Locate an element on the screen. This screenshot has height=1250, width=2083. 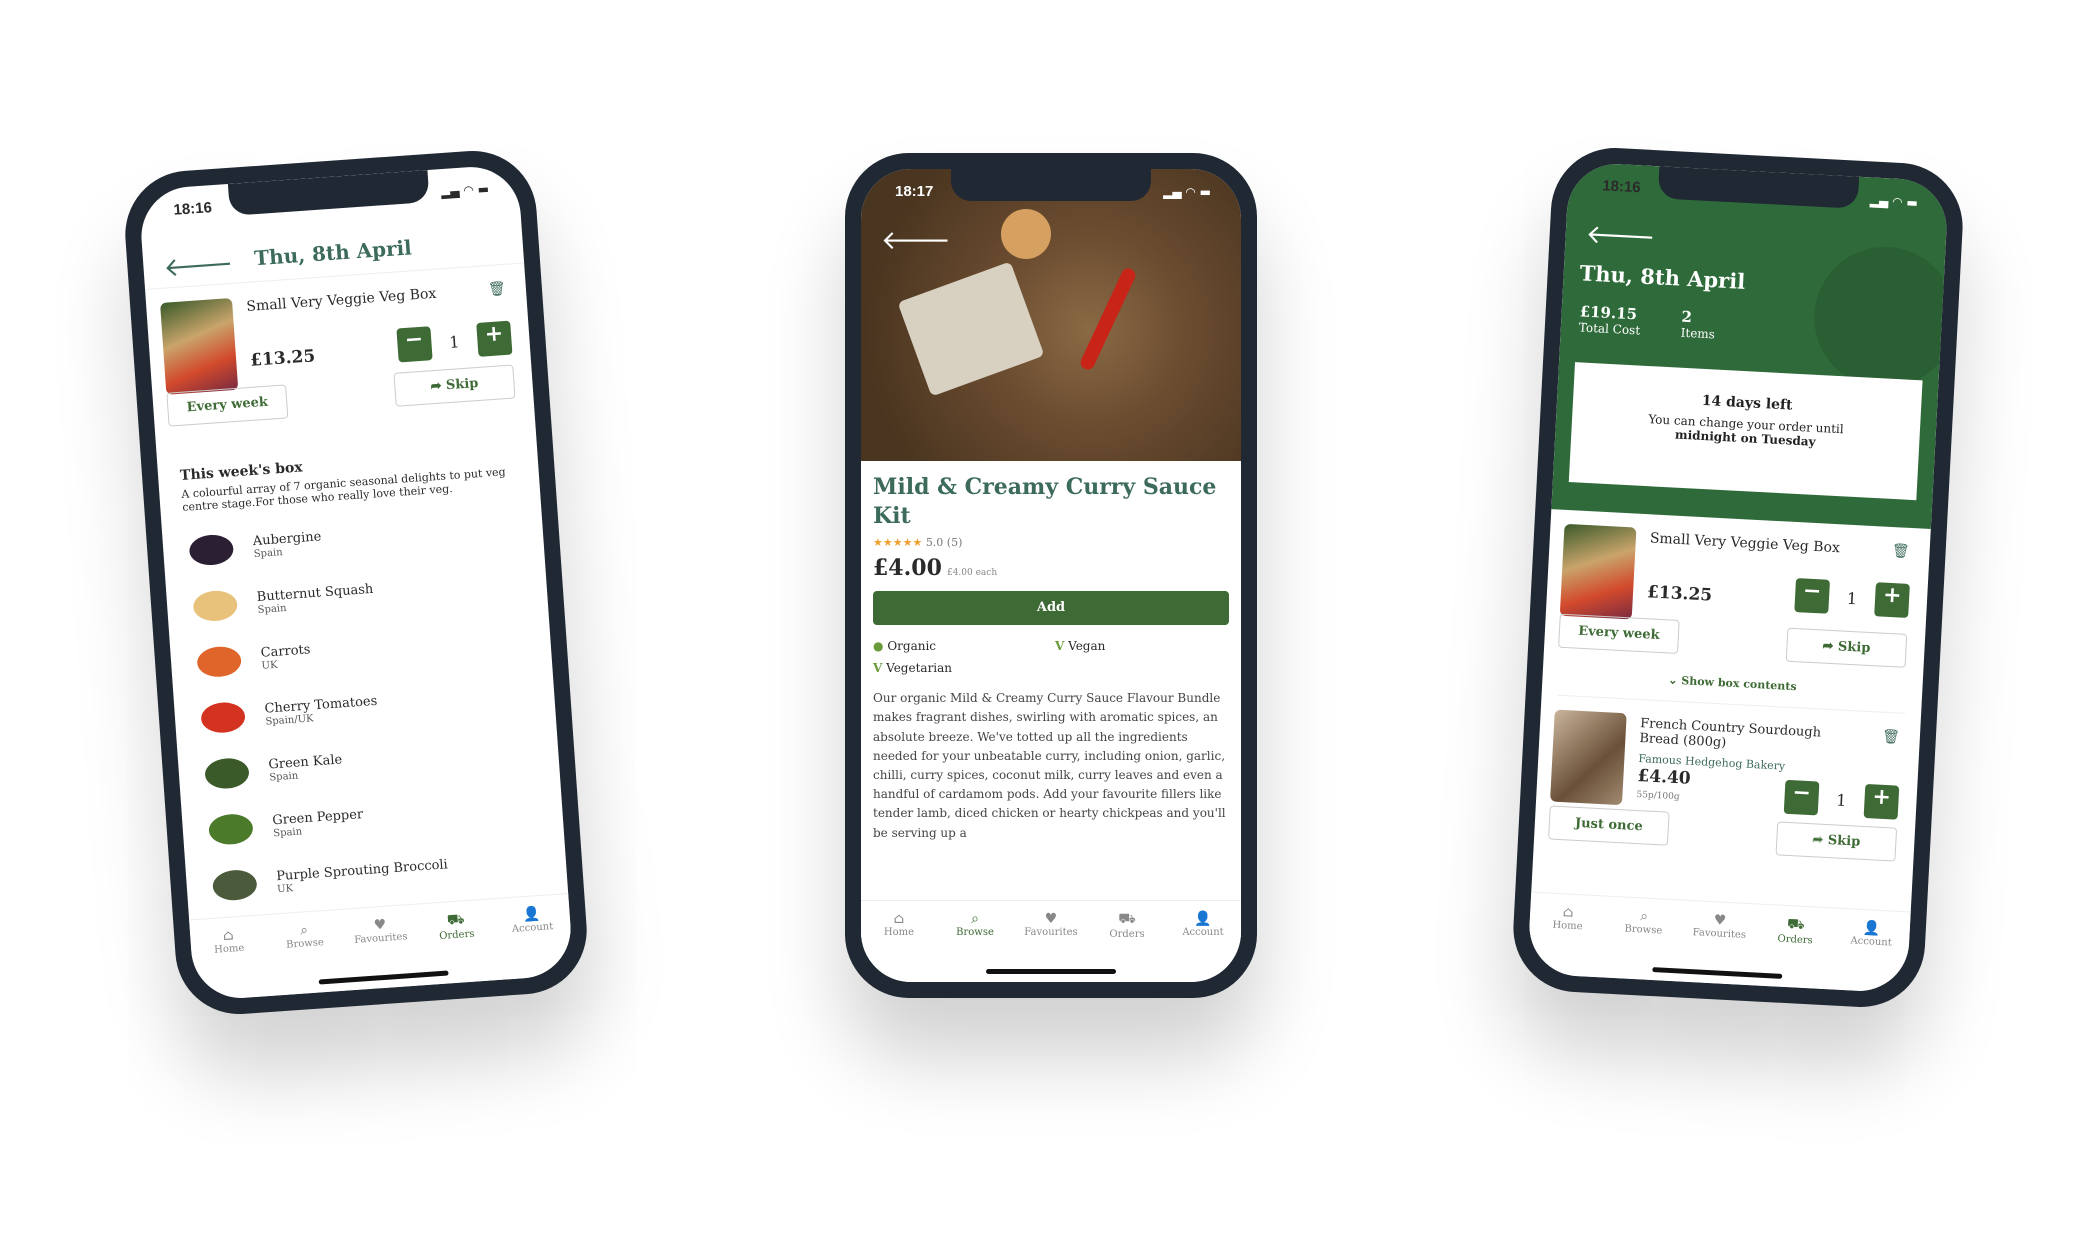
nav-browse: ⌕ Browse is located at coordinates (306, 957).